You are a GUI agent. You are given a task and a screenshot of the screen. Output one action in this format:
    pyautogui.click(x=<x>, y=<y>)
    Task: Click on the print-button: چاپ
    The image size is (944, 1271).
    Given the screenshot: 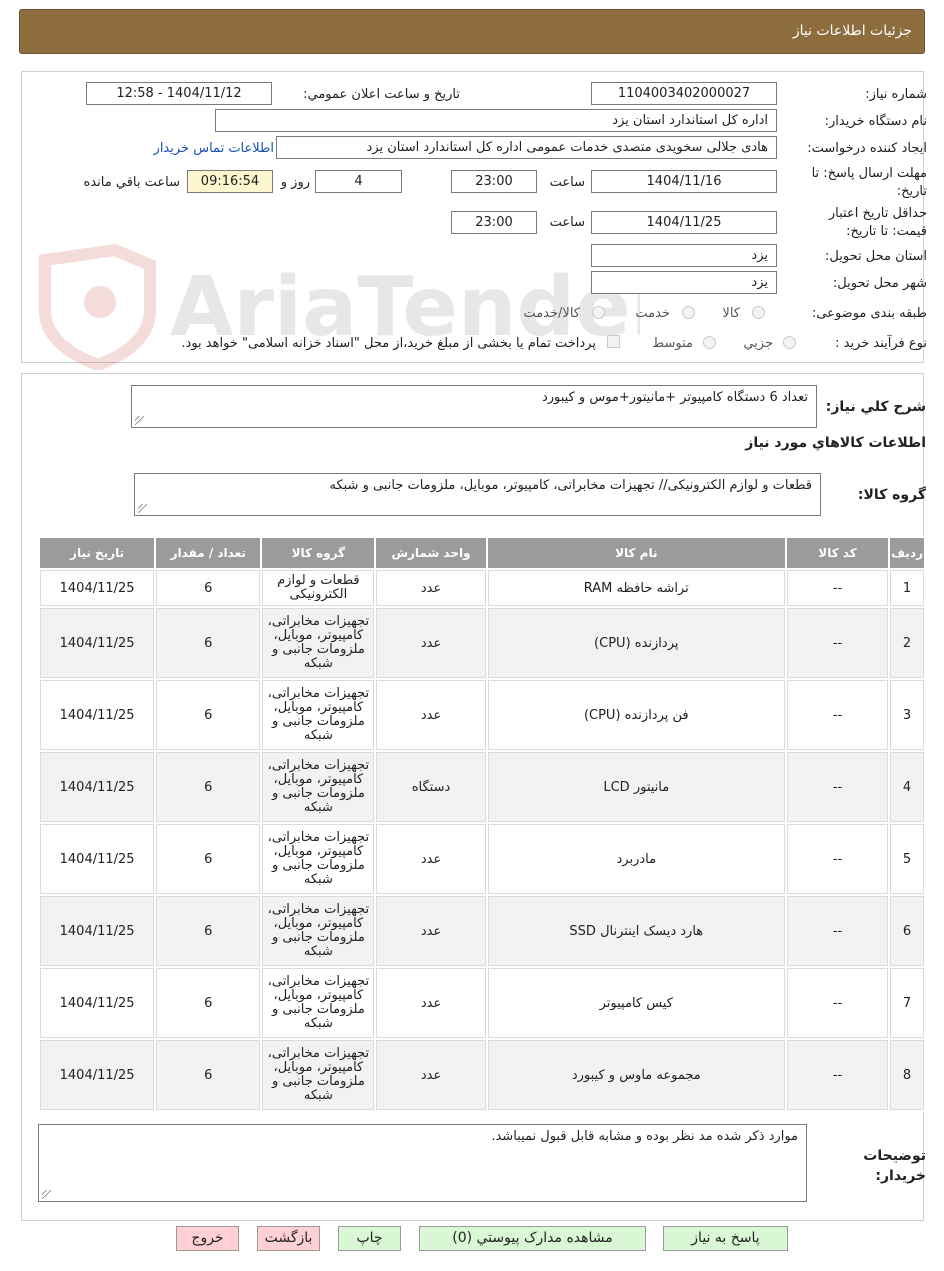 What is the action you would take?
    pyautogui.click(x=369, y=1238)
    